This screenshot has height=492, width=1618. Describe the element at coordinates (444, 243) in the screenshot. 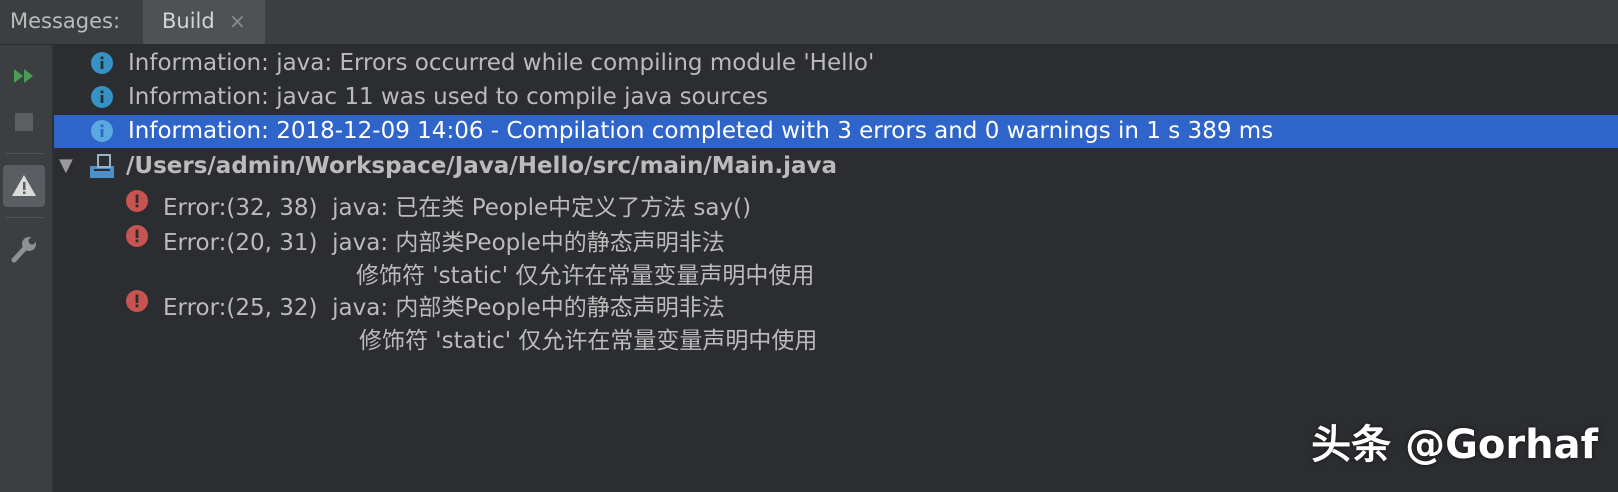

I see `error-text: Error:(20, 31) java: 内部类People中的静态声明非法` at that location.